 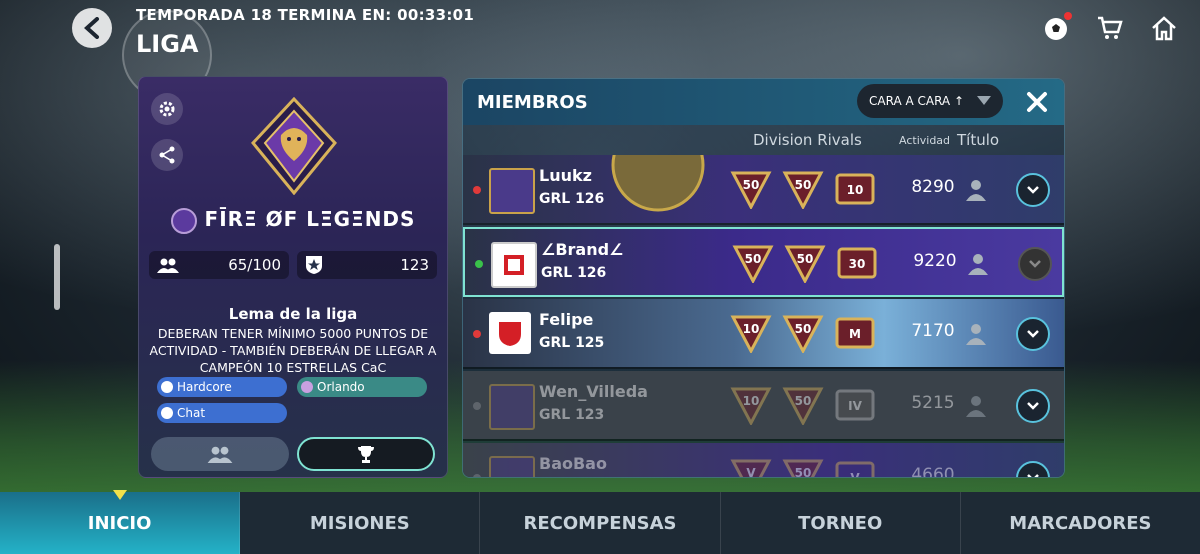 I want to click on tag-orlando: Orlando, so click(x=362, y=387).